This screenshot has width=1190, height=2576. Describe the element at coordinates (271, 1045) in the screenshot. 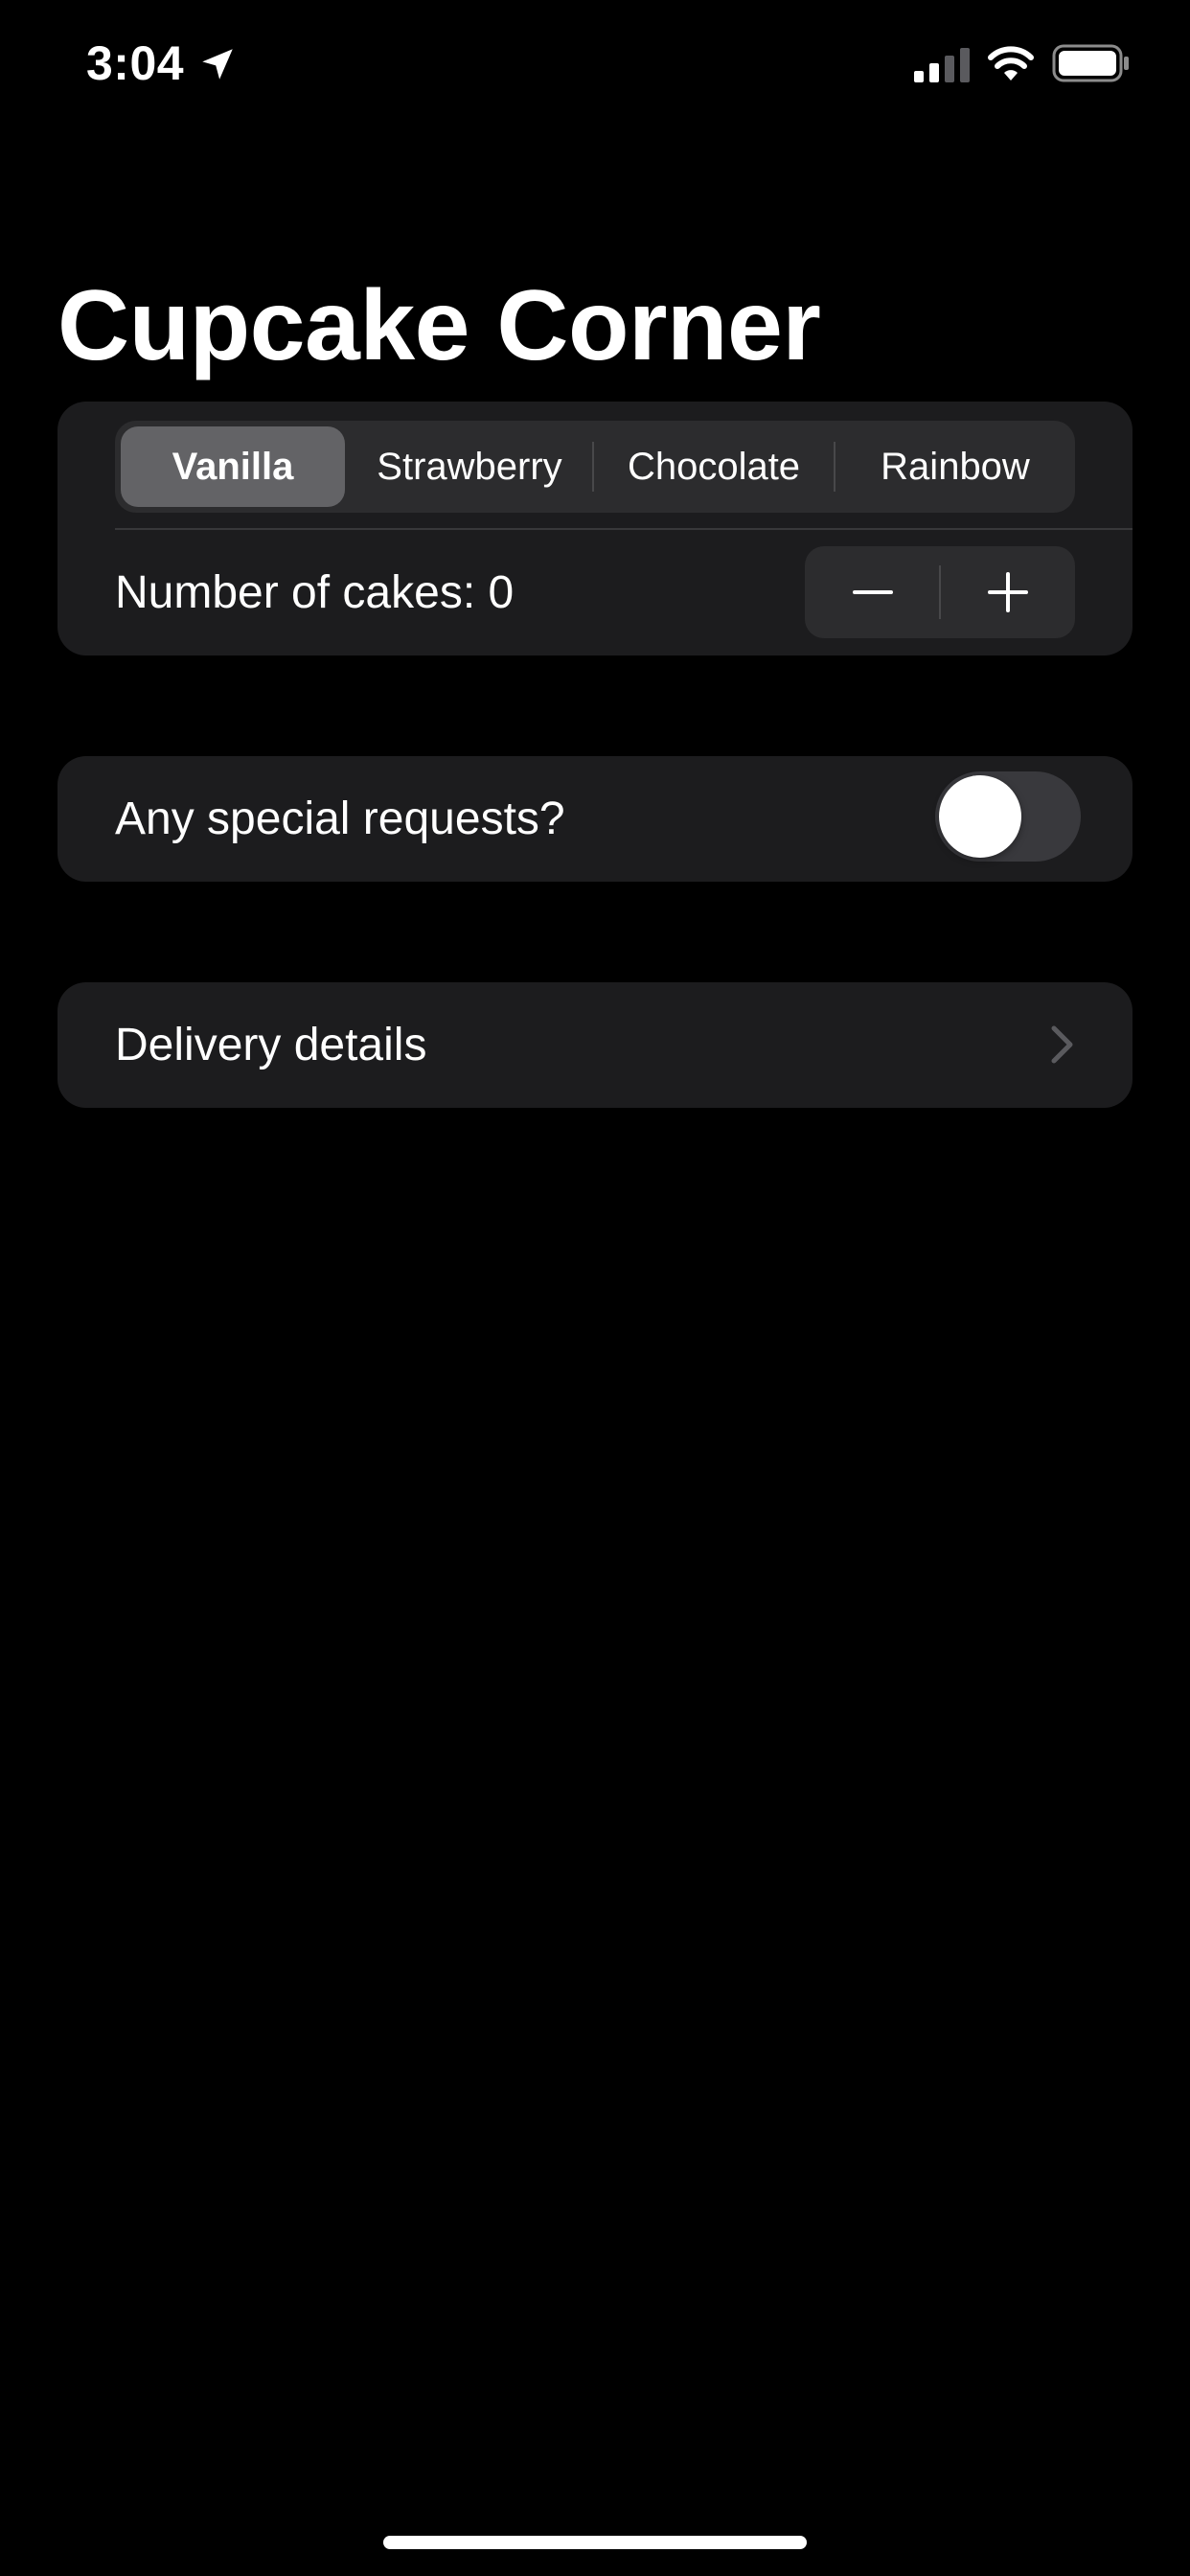

I see `delivery-details-label: Delivery details` at that location.